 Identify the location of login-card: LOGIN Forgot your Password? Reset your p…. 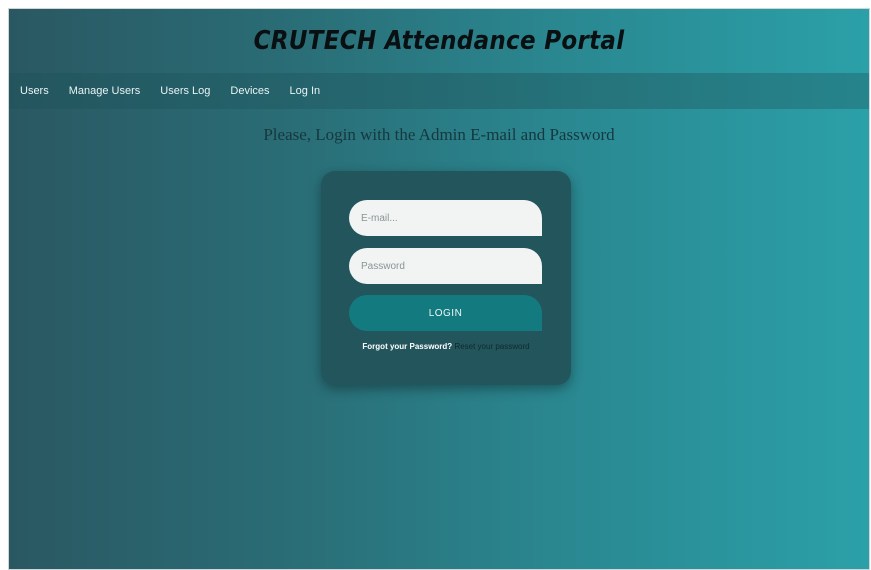
(446, 278).